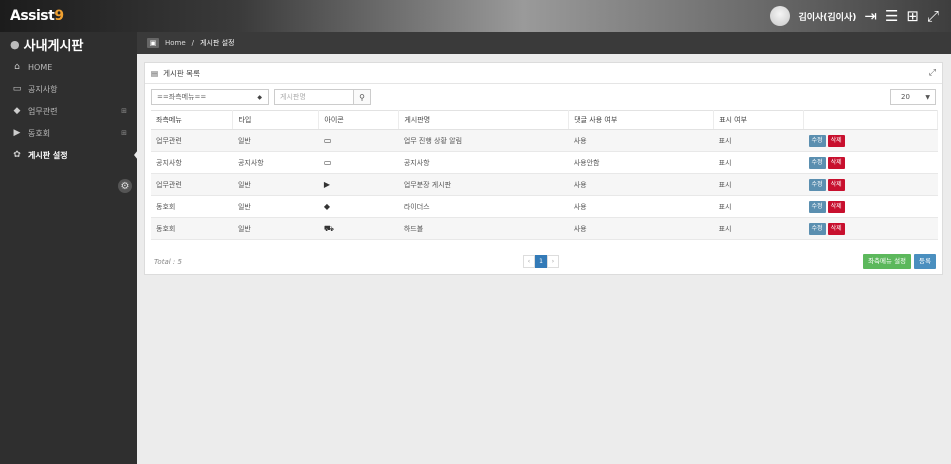  I want to click on column-header: 아이콘, so click(359, 120).